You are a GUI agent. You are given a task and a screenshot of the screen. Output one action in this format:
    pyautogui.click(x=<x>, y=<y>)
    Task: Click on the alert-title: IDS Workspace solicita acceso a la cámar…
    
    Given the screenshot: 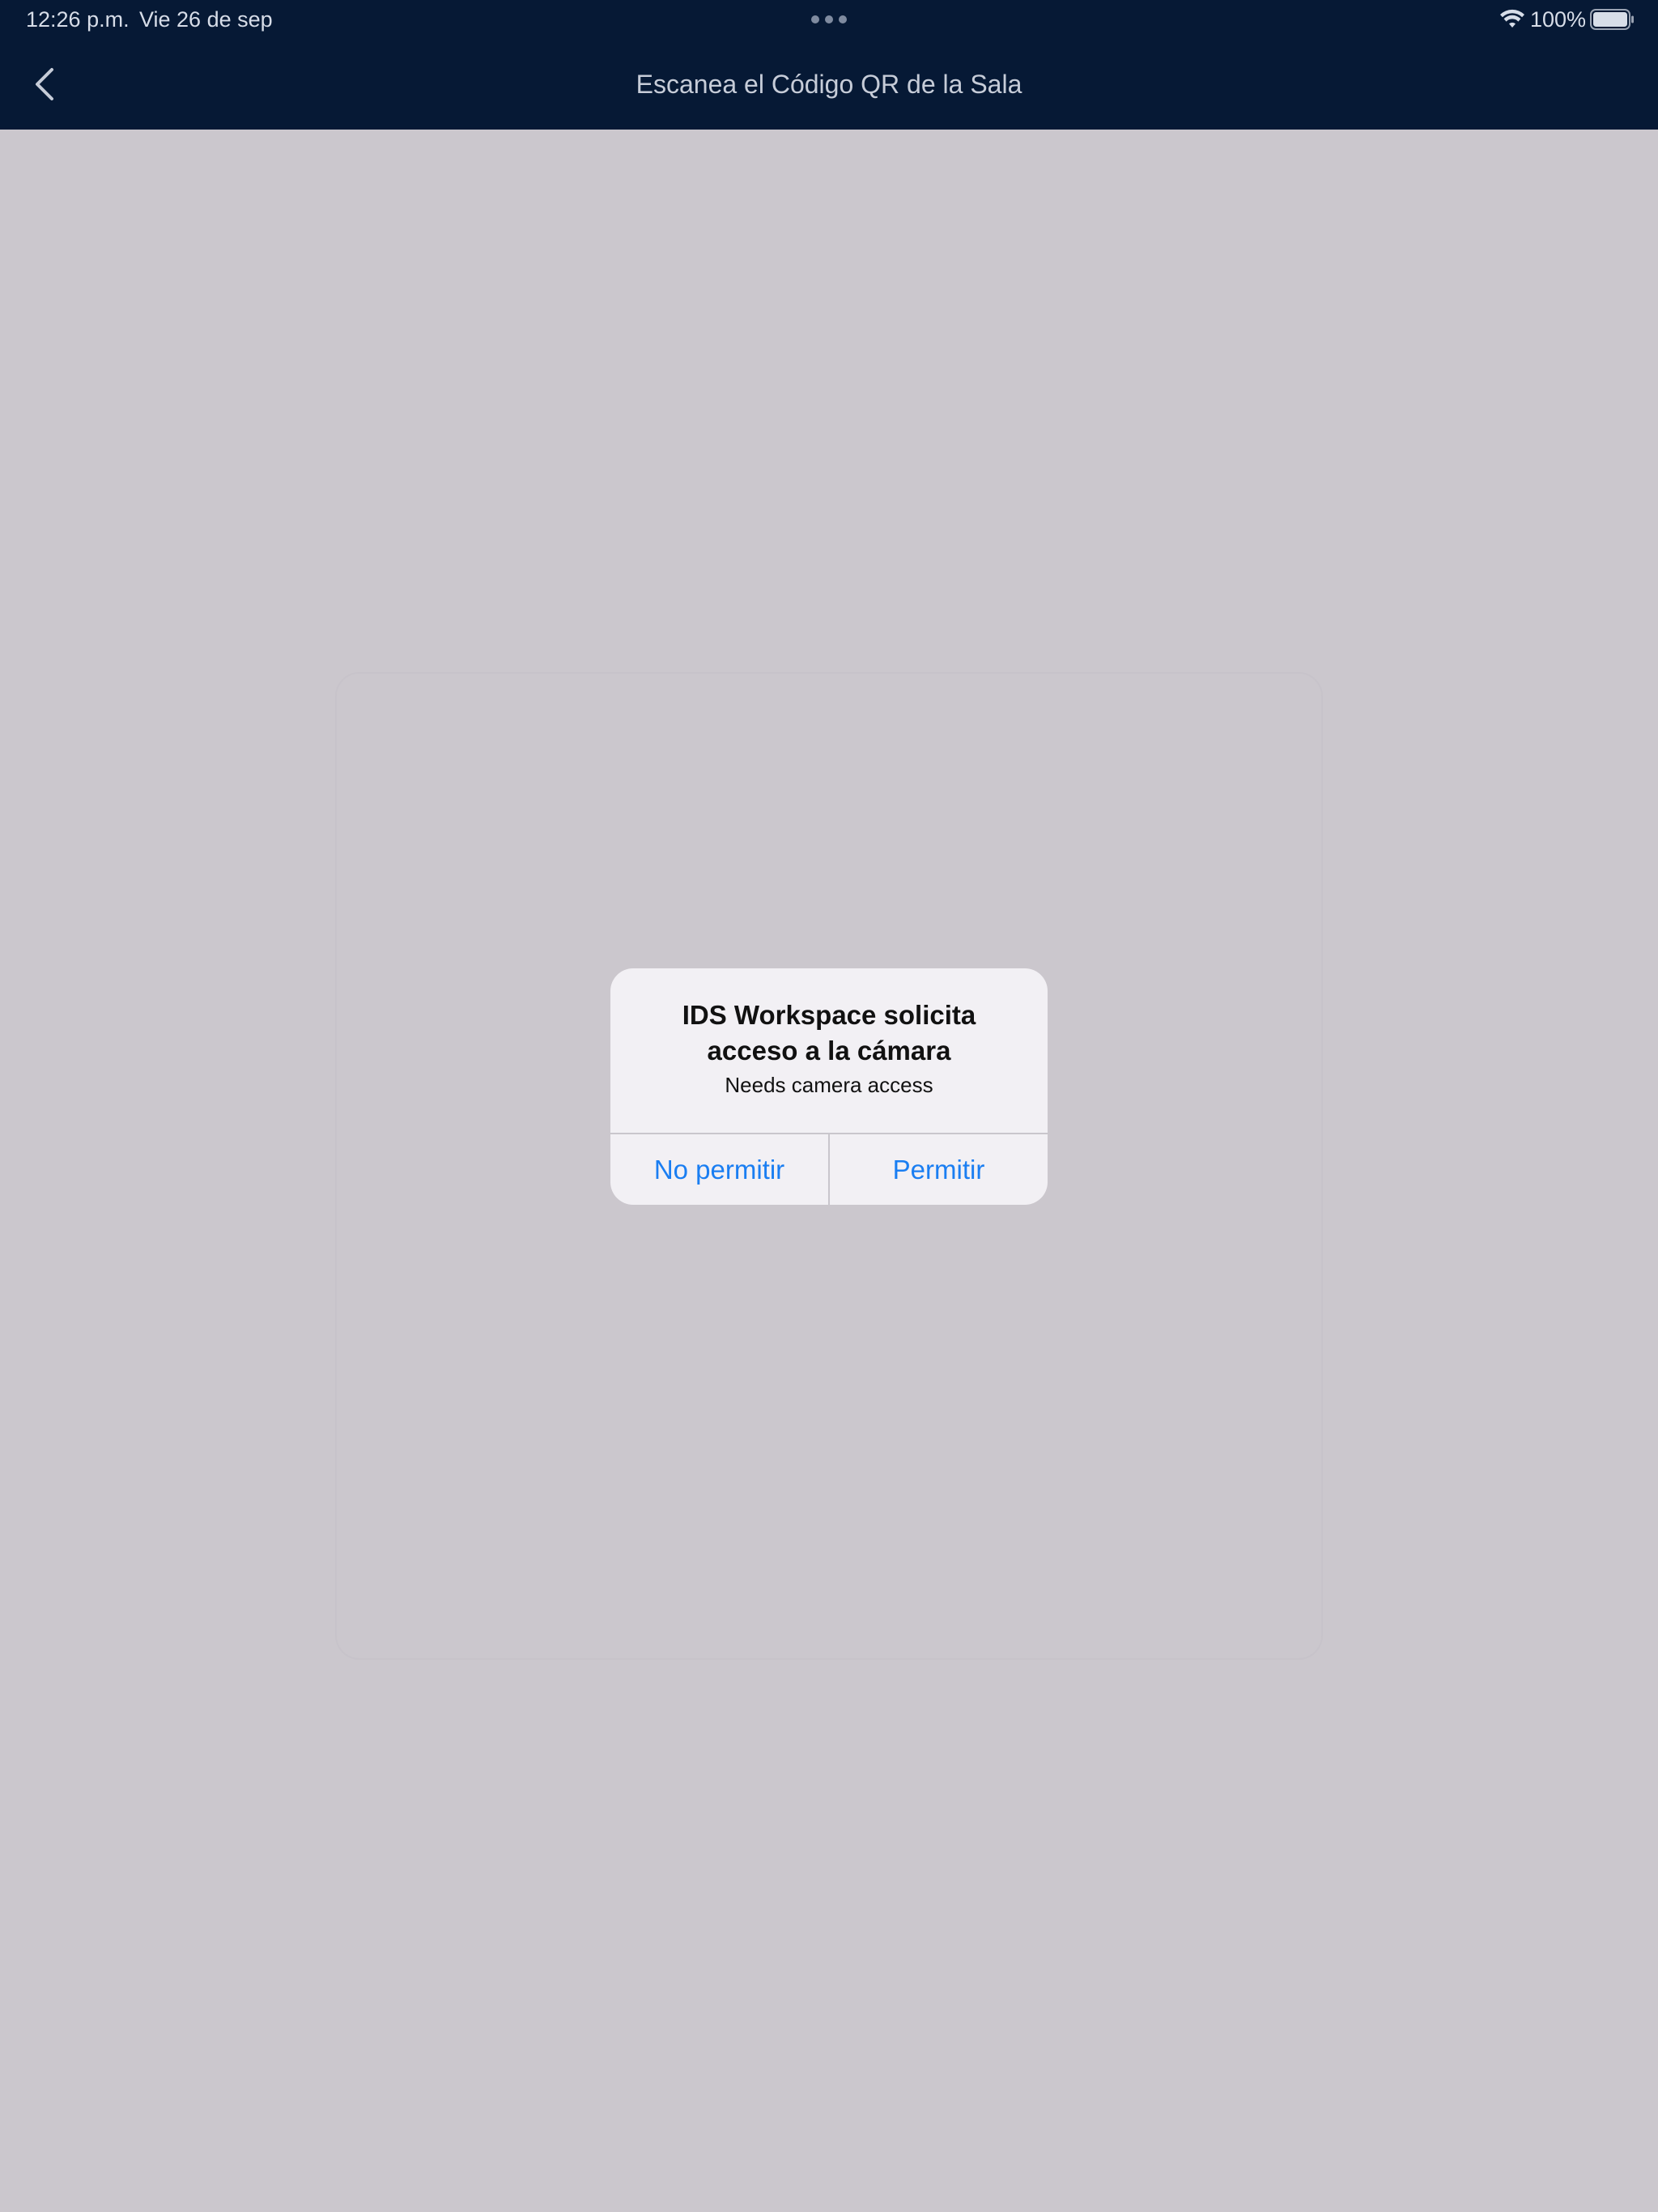 What is the action you would take?
    pyautogui.click(x=829, y=1033)
    